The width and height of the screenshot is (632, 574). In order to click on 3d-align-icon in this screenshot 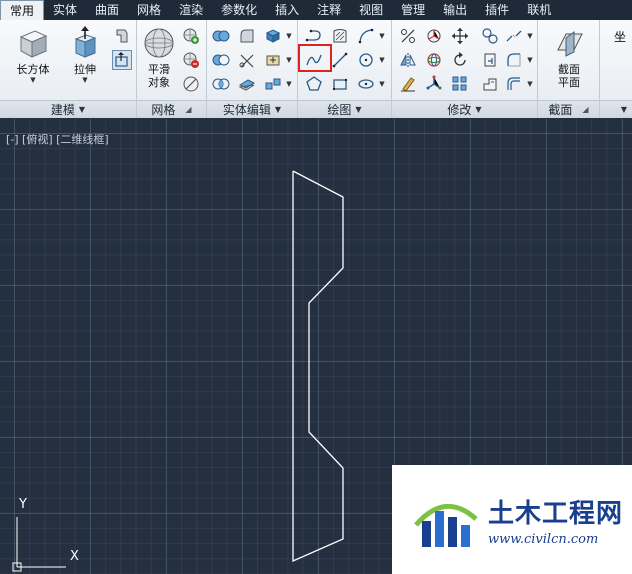, I will do `click(434, 82)`.